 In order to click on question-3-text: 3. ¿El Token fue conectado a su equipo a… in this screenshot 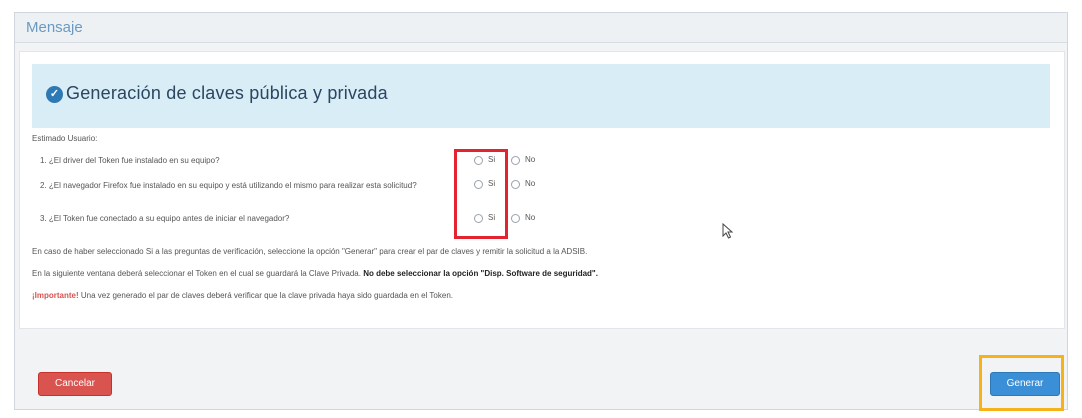, I will do `click(165, 218)`.